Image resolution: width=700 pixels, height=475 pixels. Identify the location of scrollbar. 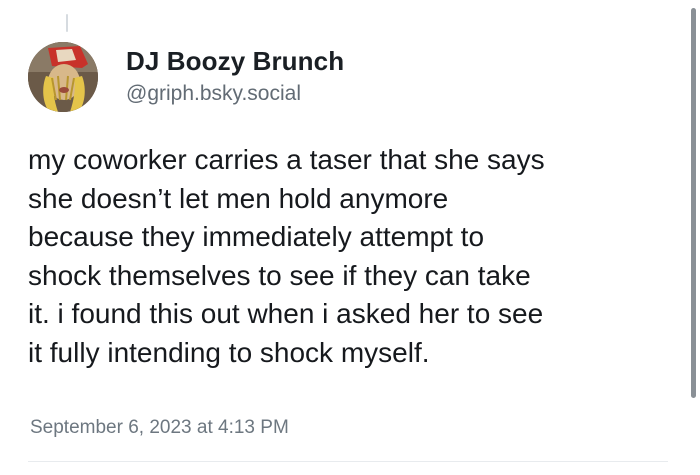
(694, 237).